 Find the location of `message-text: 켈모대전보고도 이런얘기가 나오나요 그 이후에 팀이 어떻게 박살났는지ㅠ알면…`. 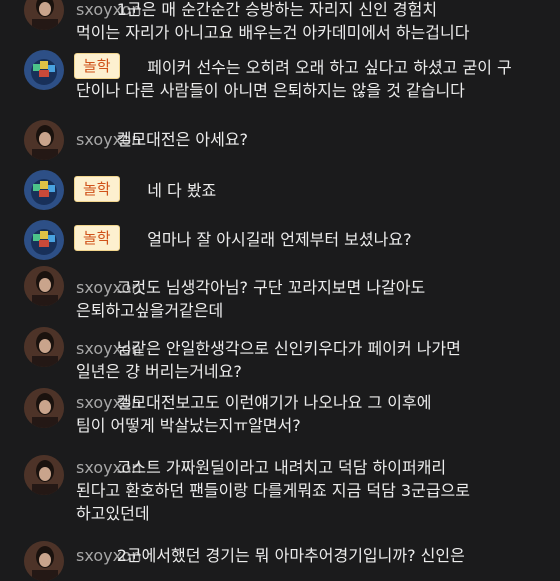

message-text: 켈모대전보고도 이런얘기가 나오나요 그 이후에 팀이 어떻게 박살났는지ㅠ알면… is located at coordinates (254, 414).